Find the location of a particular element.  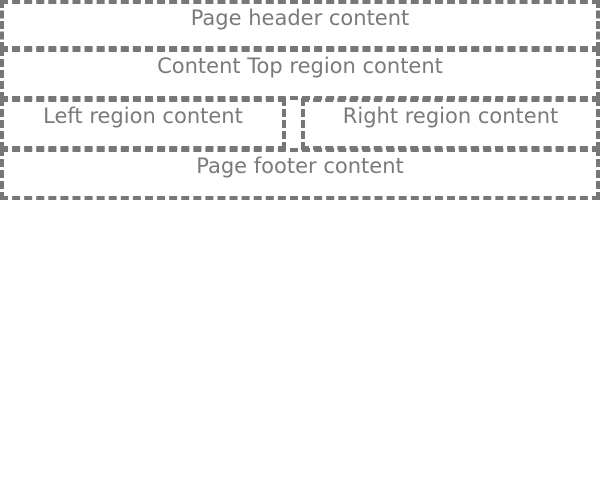

content-top-label: Content Top region content is located at coordinates (300, 66).